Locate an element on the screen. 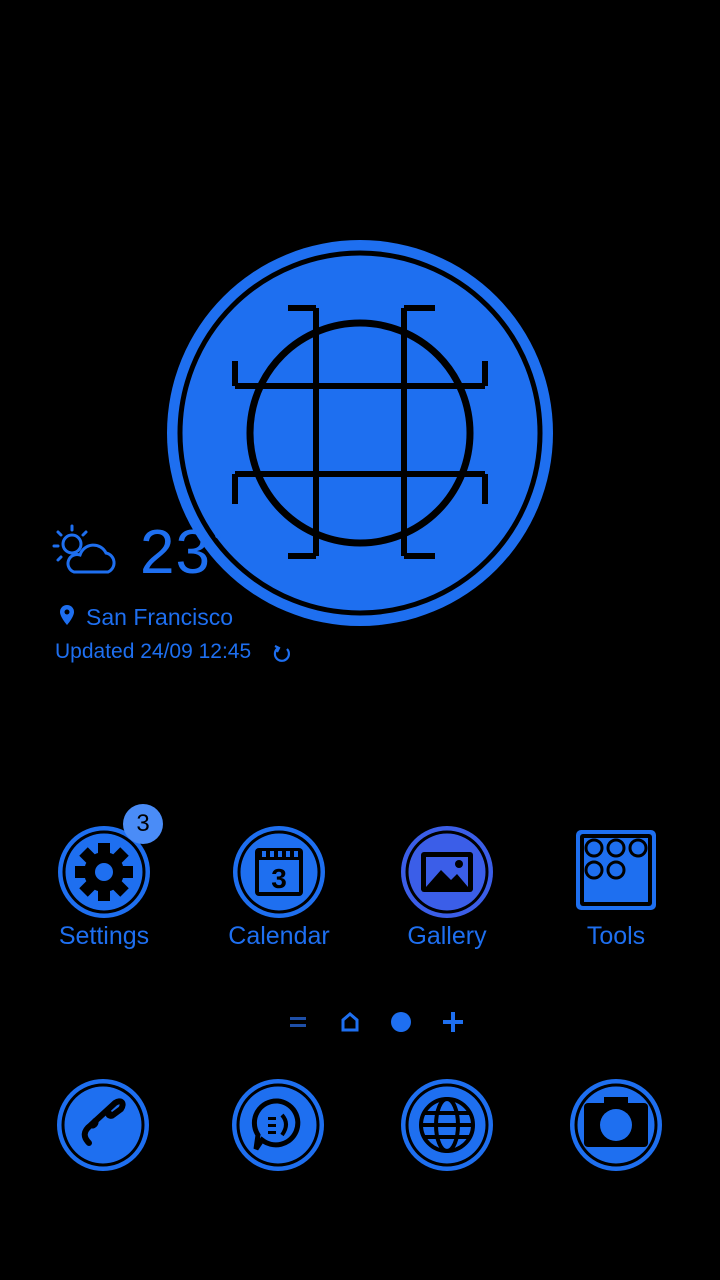 The image size is (720, 1280). degree-symbol: ° is located at coordinates (218, 541).